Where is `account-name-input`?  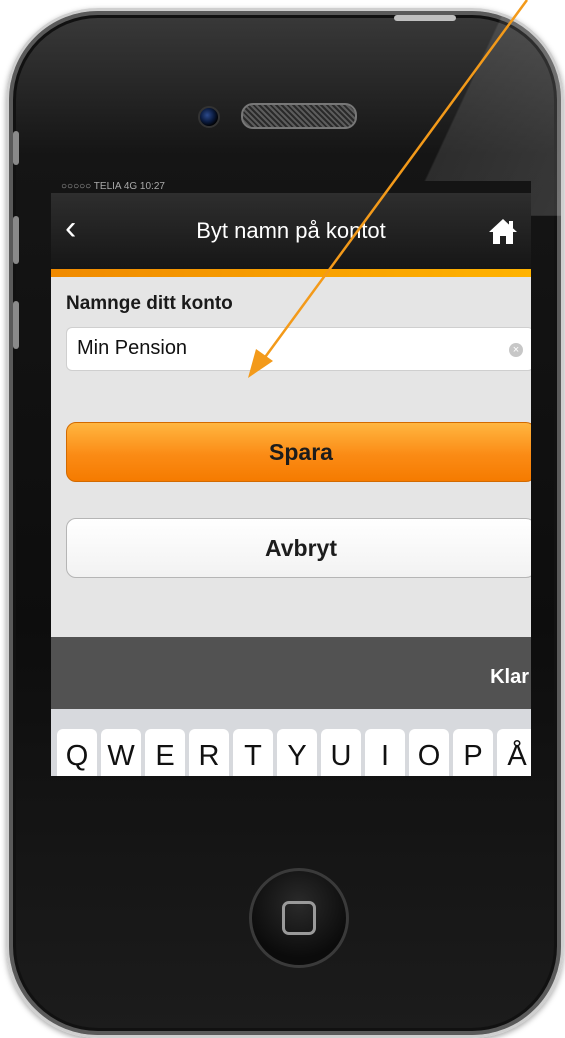 account-name-input is located at coordinates (277, 348).